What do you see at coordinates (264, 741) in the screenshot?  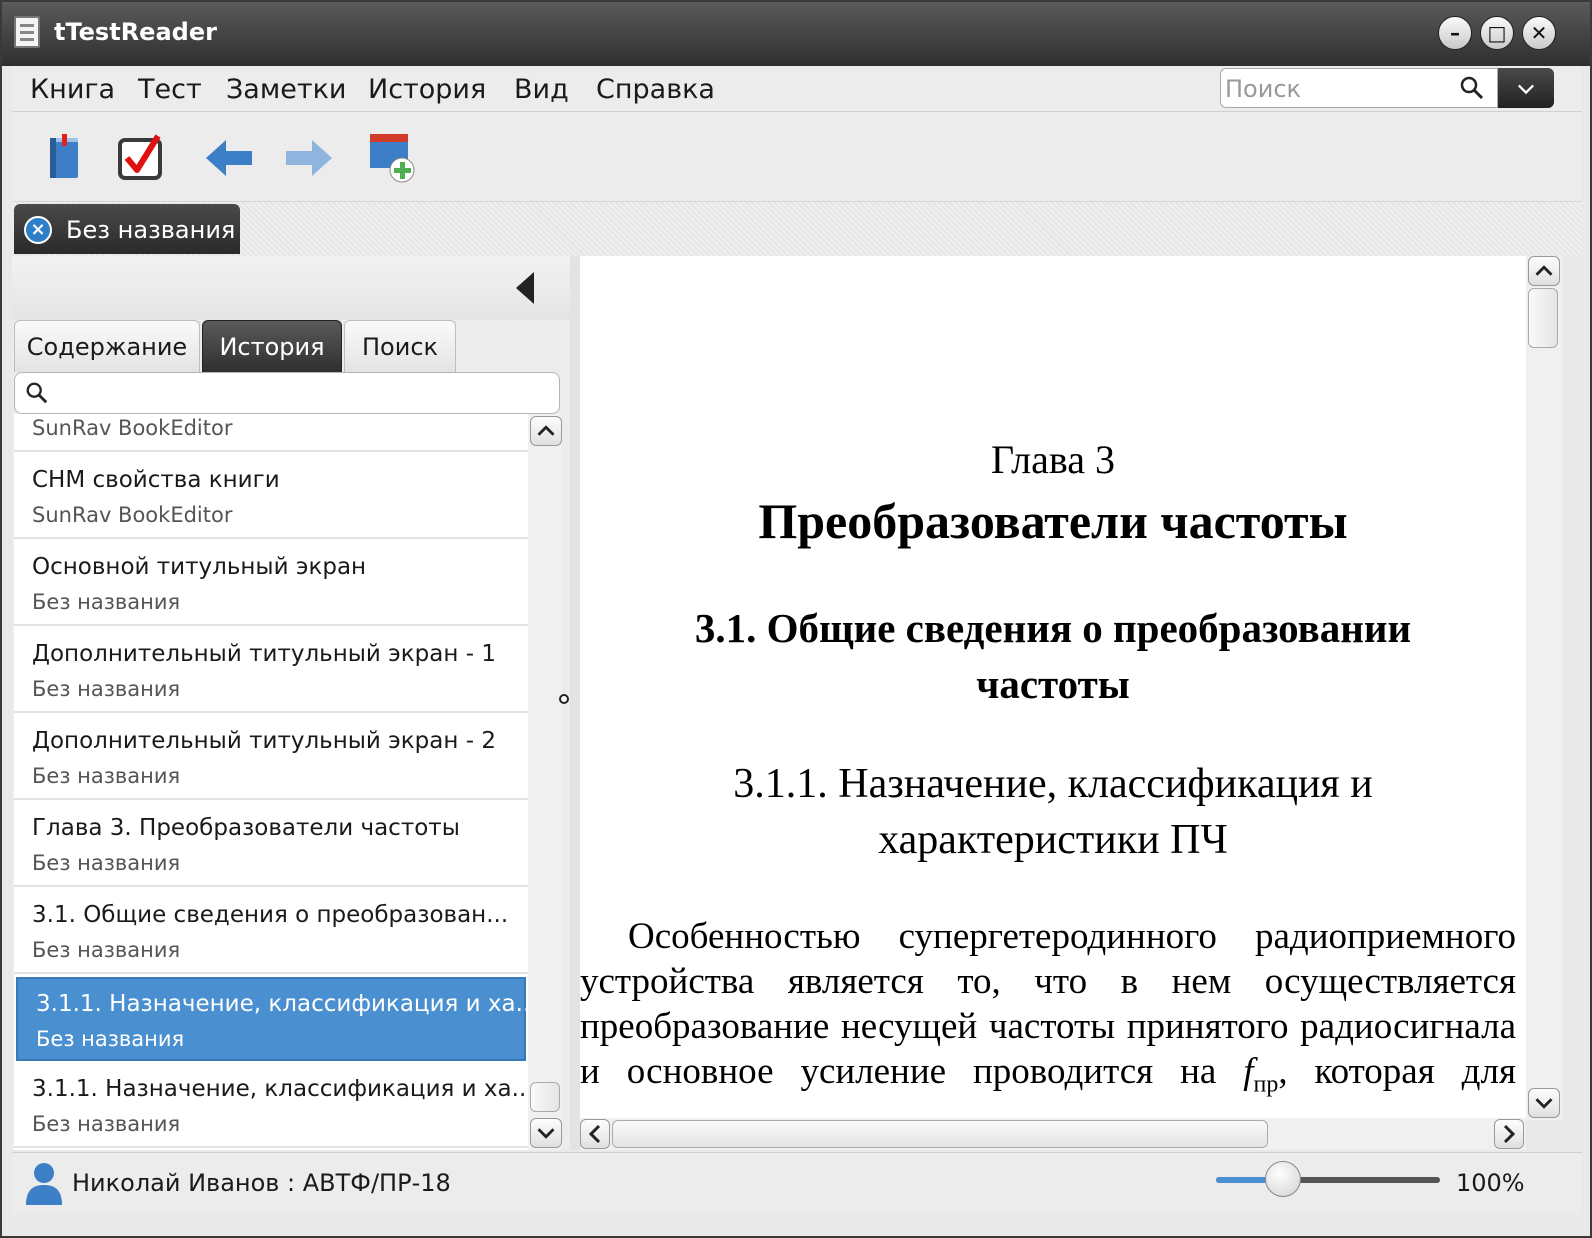 I see `list-item-title: Дополнительный титульный экран - 2` at bounding box center [264, 741].